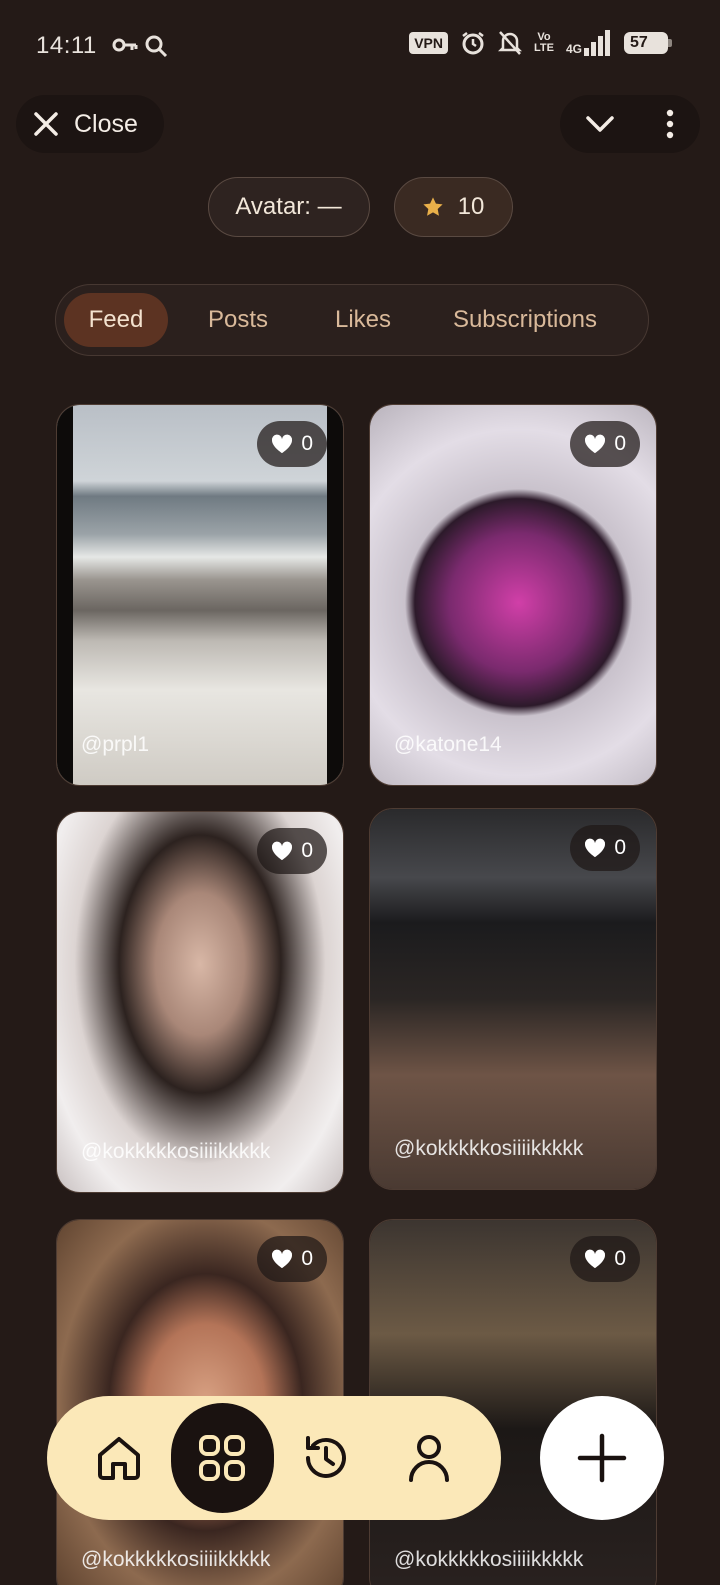  I want to click on chevron-down-icon, so click(600, 124).